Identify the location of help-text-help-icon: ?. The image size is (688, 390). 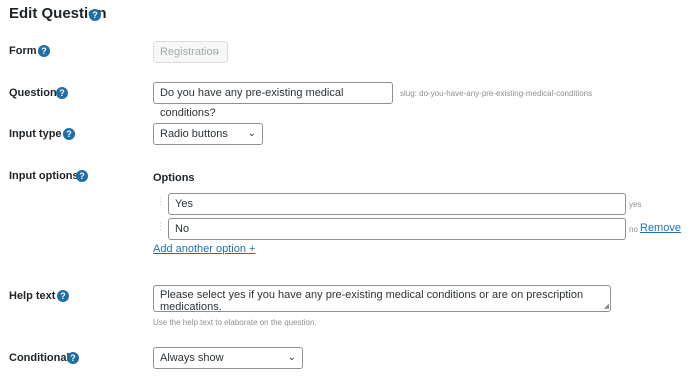
(63, 296).